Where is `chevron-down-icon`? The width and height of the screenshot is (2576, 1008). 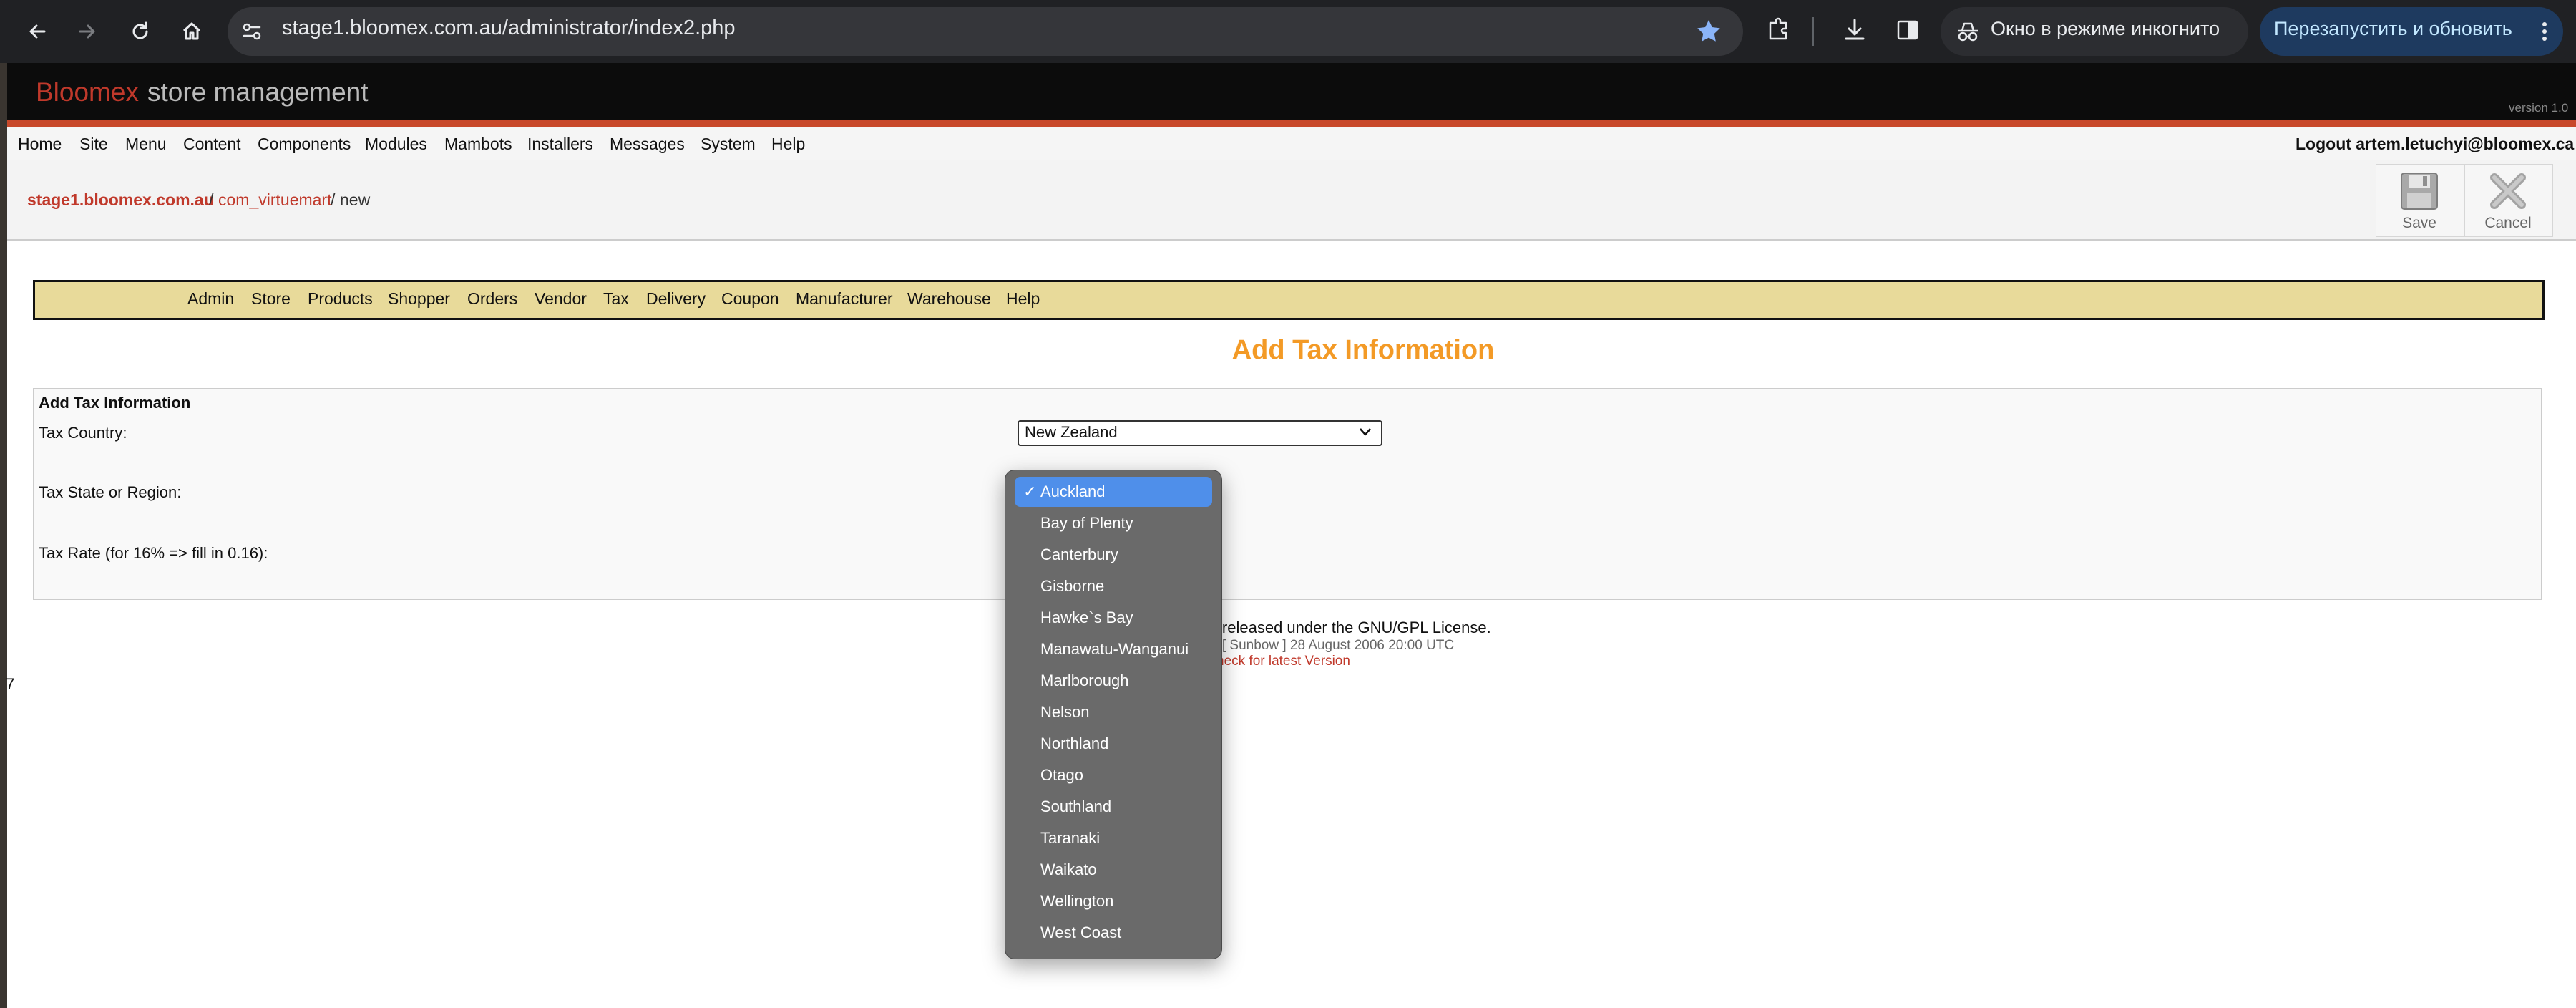
chevron-down-icon is located at coordinates (1365, 432).